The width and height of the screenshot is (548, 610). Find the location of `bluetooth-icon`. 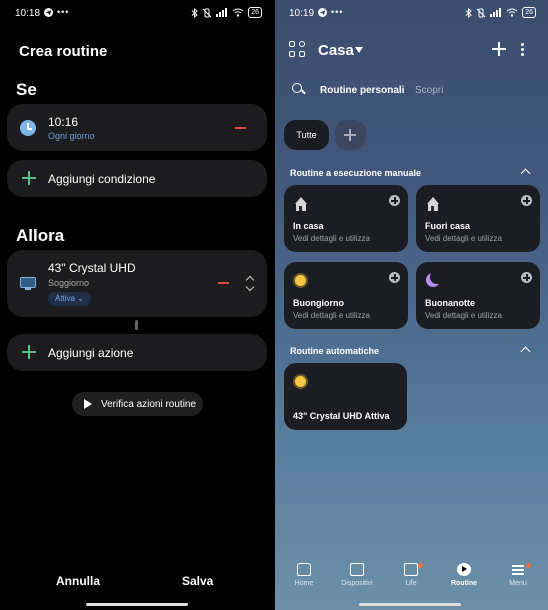

bluetooth-icon is located at coordinates (468, 12).